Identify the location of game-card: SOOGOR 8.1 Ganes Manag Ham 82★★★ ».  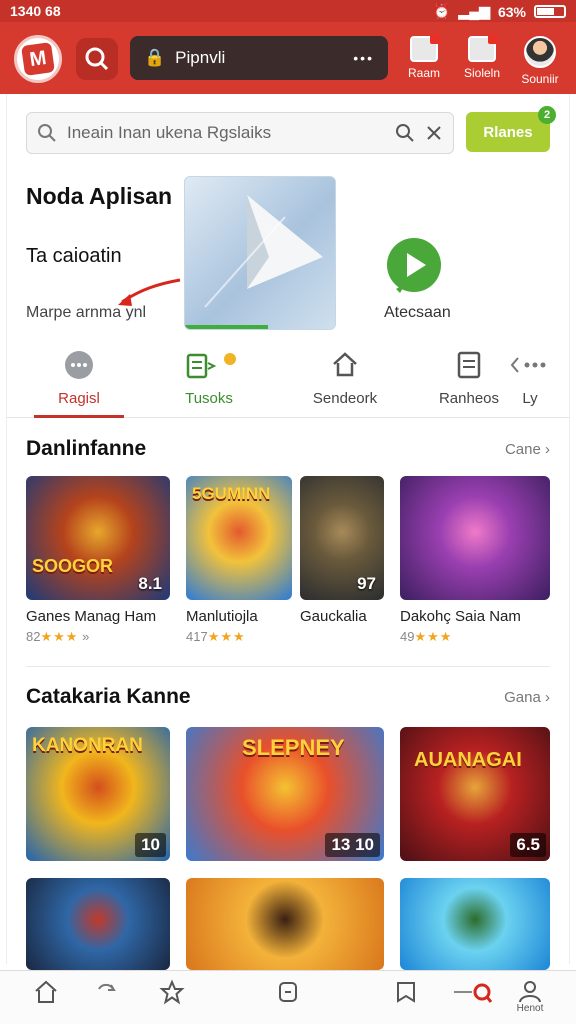
(98, 560).